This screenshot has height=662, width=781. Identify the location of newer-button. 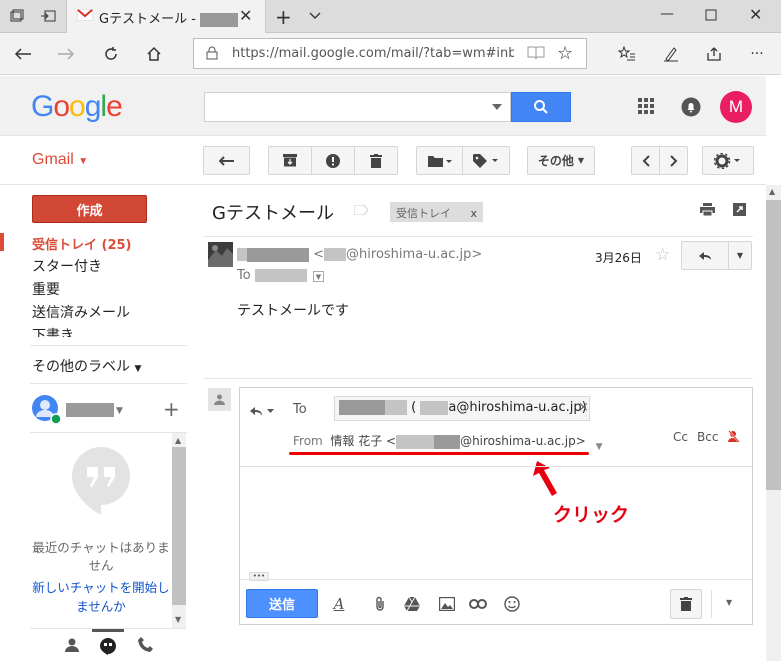
(645, 160).